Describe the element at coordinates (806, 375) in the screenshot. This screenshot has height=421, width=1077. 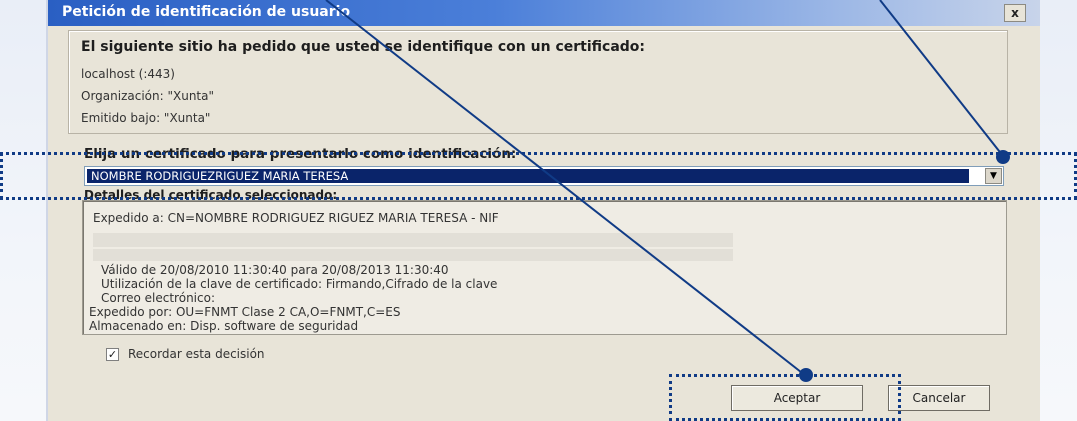
I see `arrow-dot-accept` at that location.